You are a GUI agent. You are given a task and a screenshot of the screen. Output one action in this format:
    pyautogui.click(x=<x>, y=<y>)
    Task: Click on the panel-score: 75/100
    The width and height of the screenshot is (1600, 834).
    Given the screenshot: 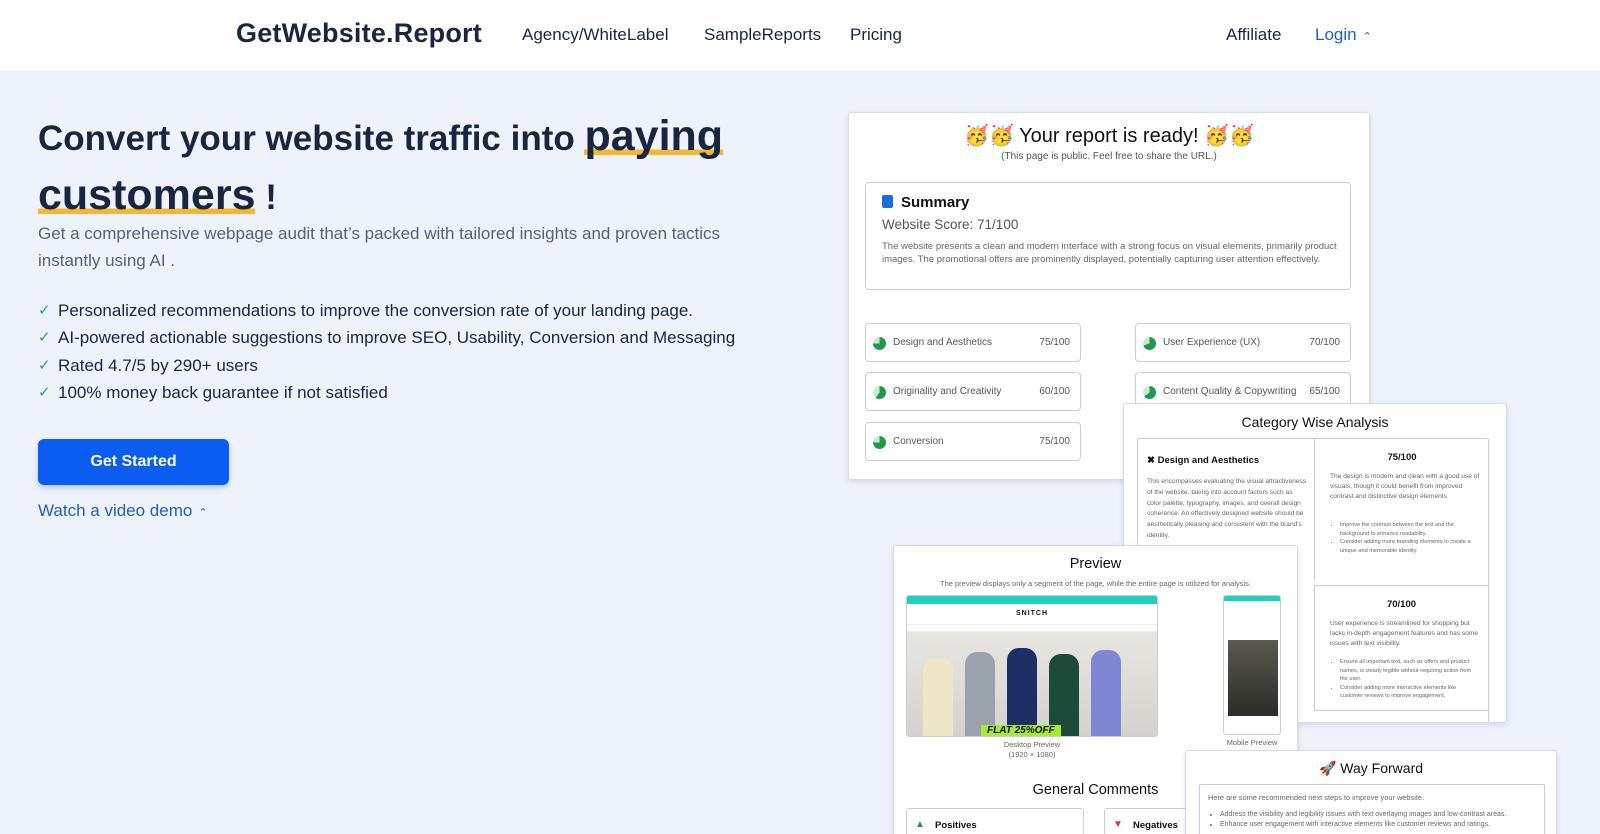 What is the action you would take?
    pyautogui.click(x=1402, y=457)
    